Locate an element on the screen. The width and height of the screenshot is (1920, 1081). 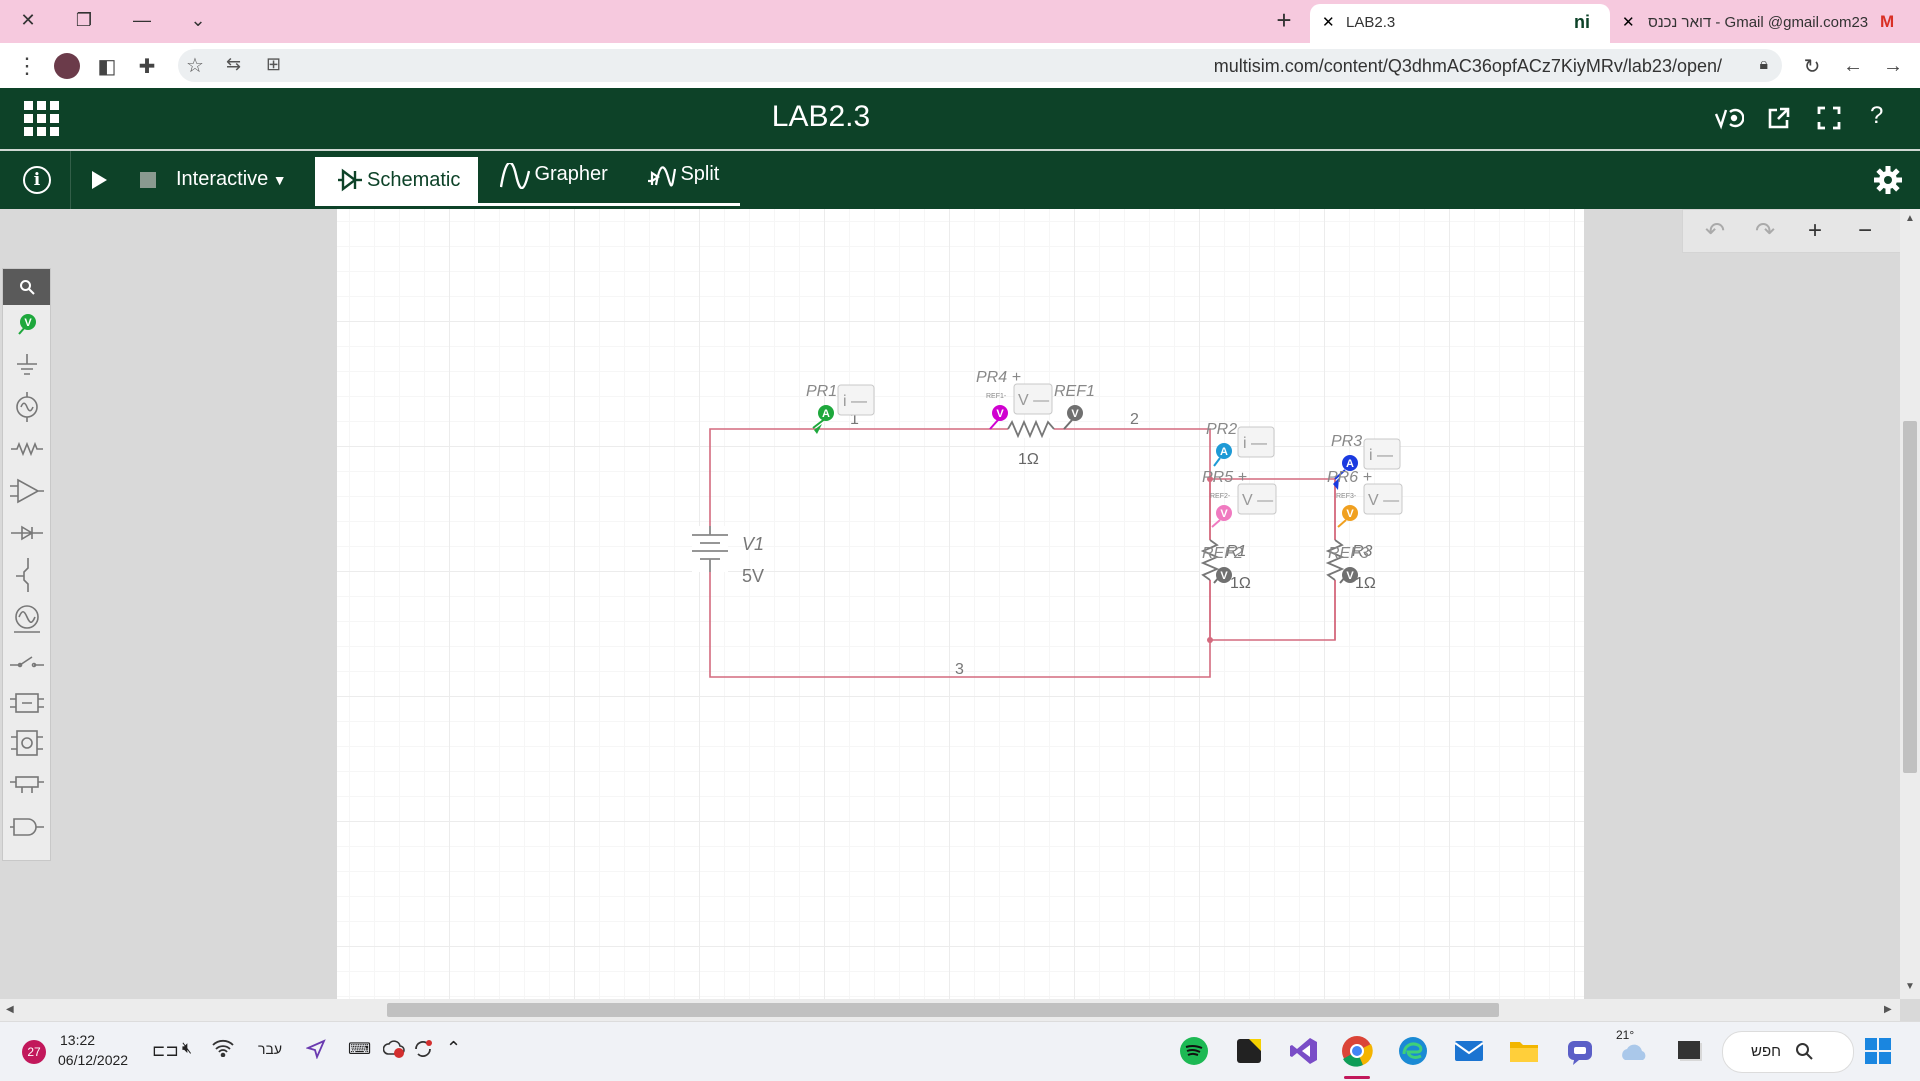
search-components-icon is located at coordinates (26, 287).